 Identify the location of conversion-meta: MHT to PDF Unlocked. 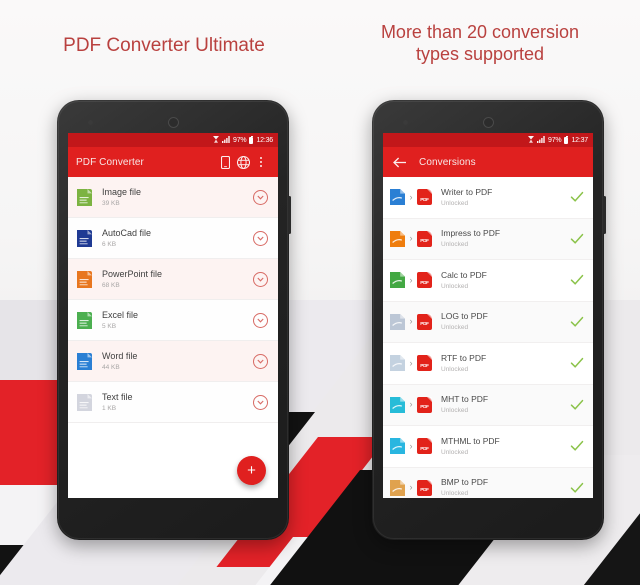
(505, 404).